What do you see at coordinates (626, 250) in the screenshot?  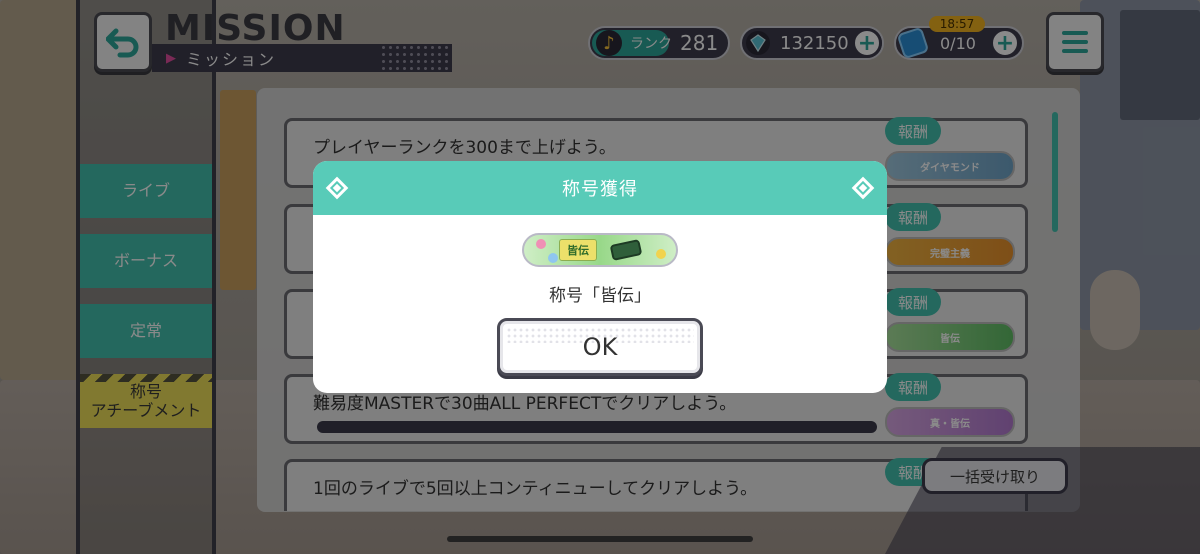 I see `spray-can-icon` at bounding box center [626, 250].